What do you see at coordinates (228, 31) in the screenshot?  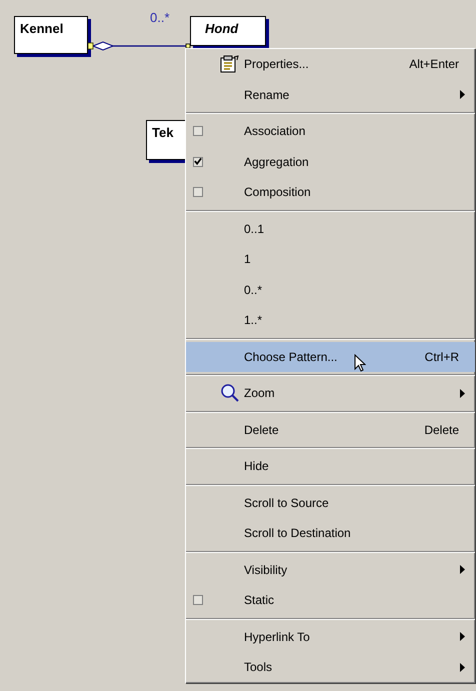 I see `class-box: Hond` at bounding box center [228, 31].